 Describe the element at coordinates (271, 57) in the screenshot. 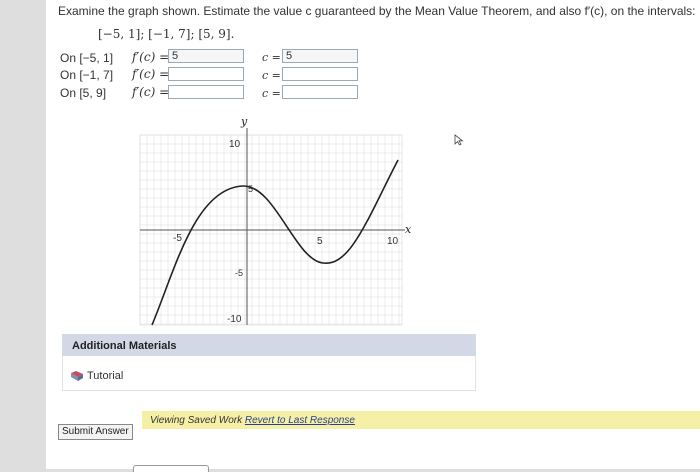

I see `c-label-1: c =` at that location.